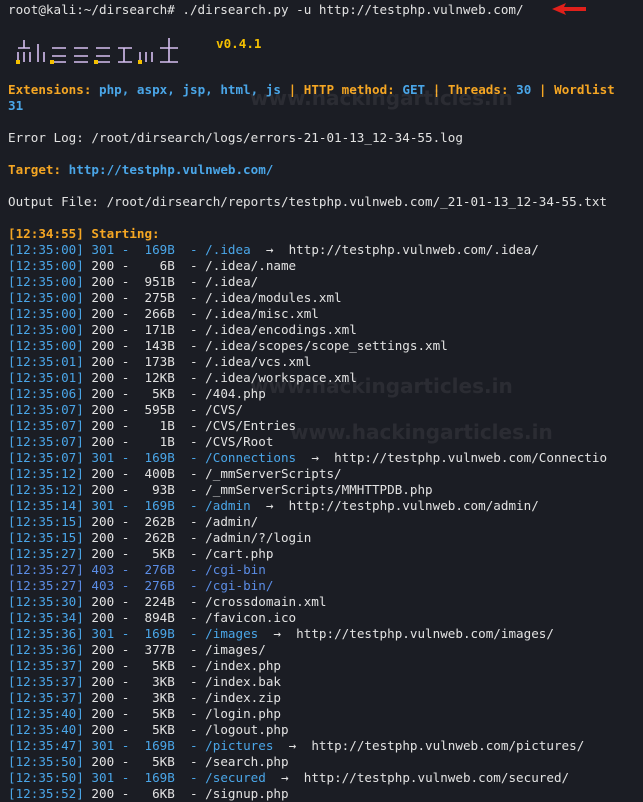  I want to click on response-size: 3KB, so click(155, 697).